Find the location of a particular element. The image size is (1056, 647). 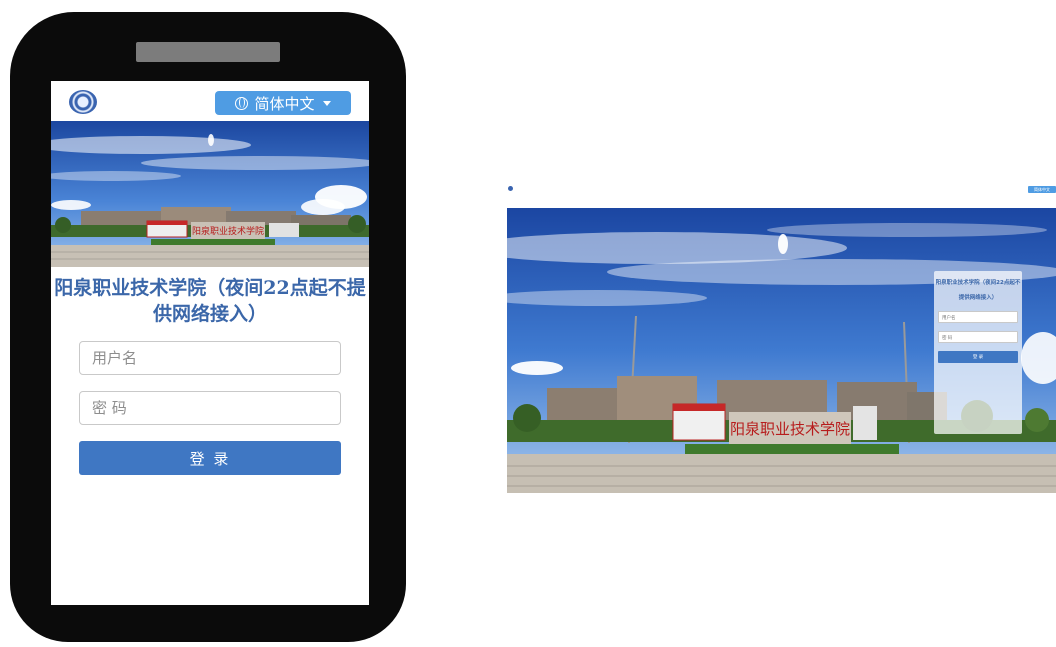

phone-speaker is located at coordinates (208, 52).